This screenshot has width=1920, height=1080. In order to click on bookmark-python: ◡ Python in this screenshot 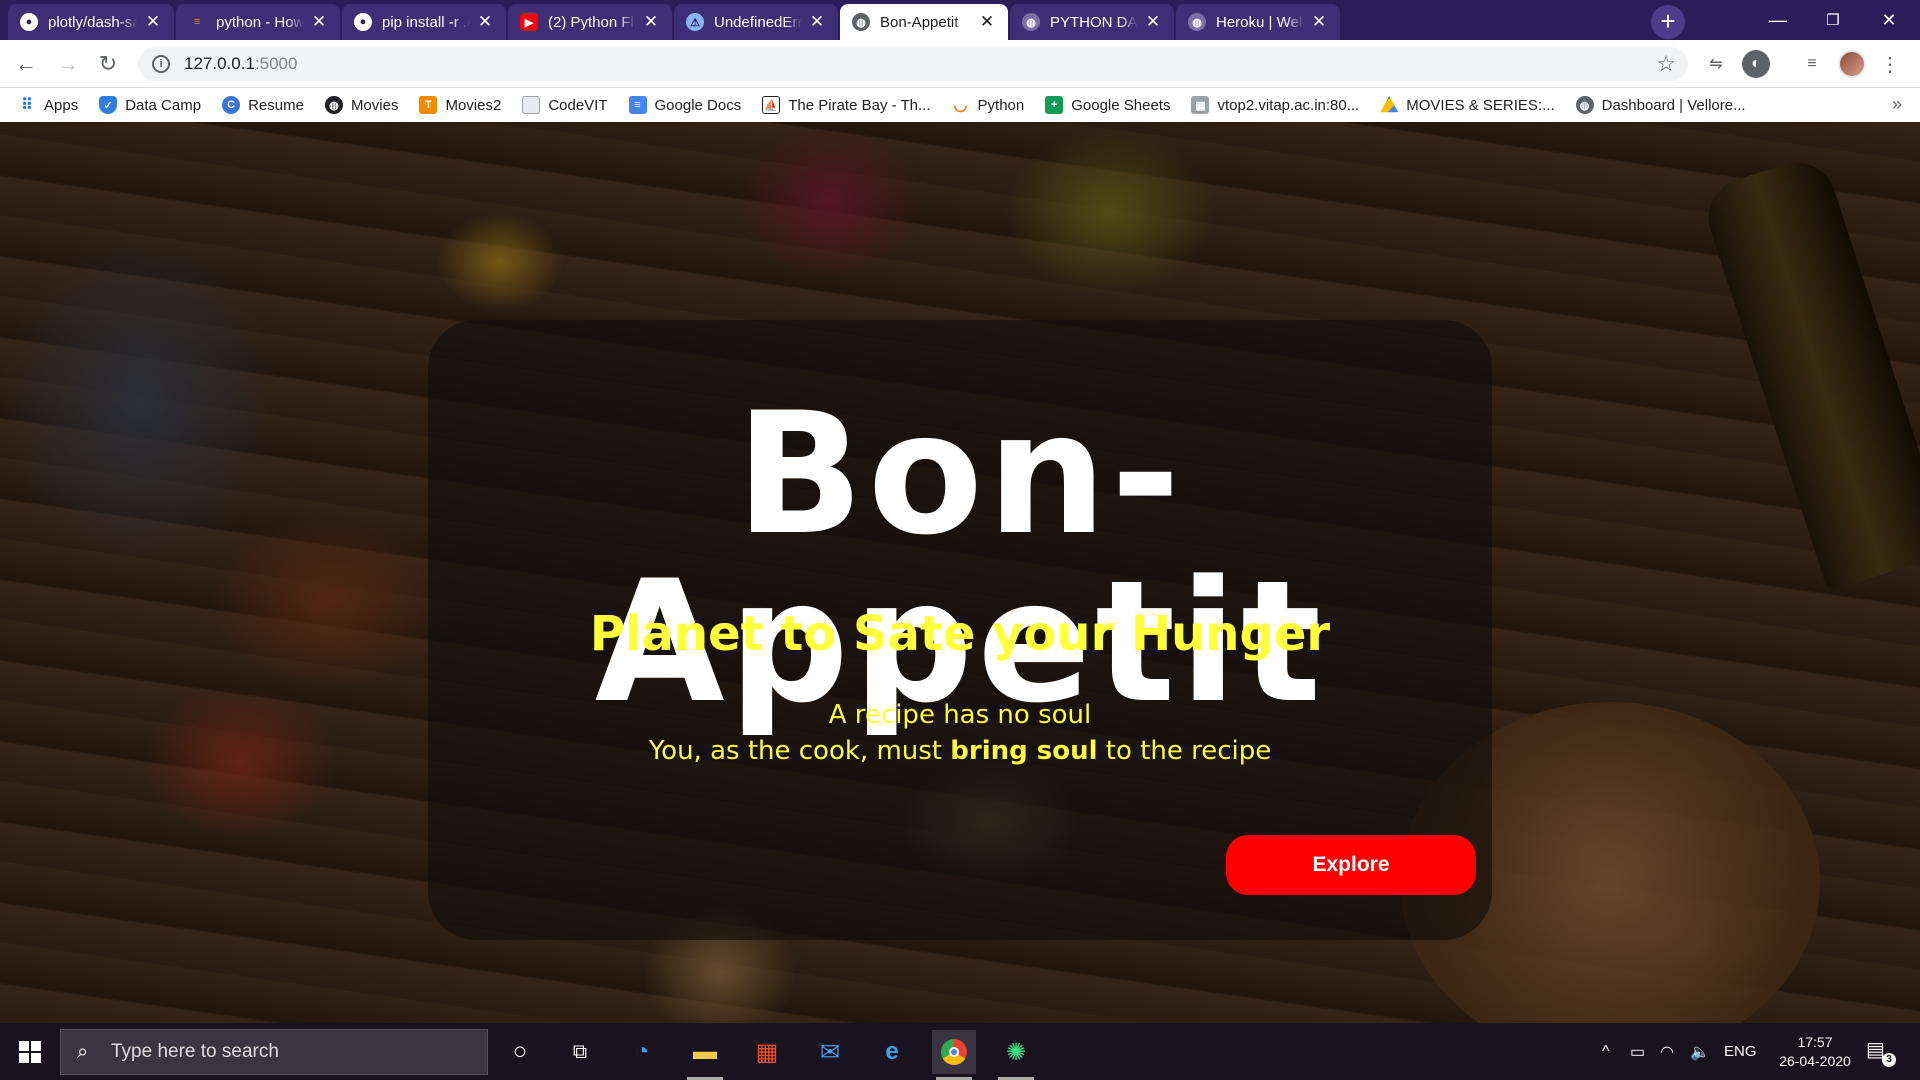, I will do `click(988, 105)`.